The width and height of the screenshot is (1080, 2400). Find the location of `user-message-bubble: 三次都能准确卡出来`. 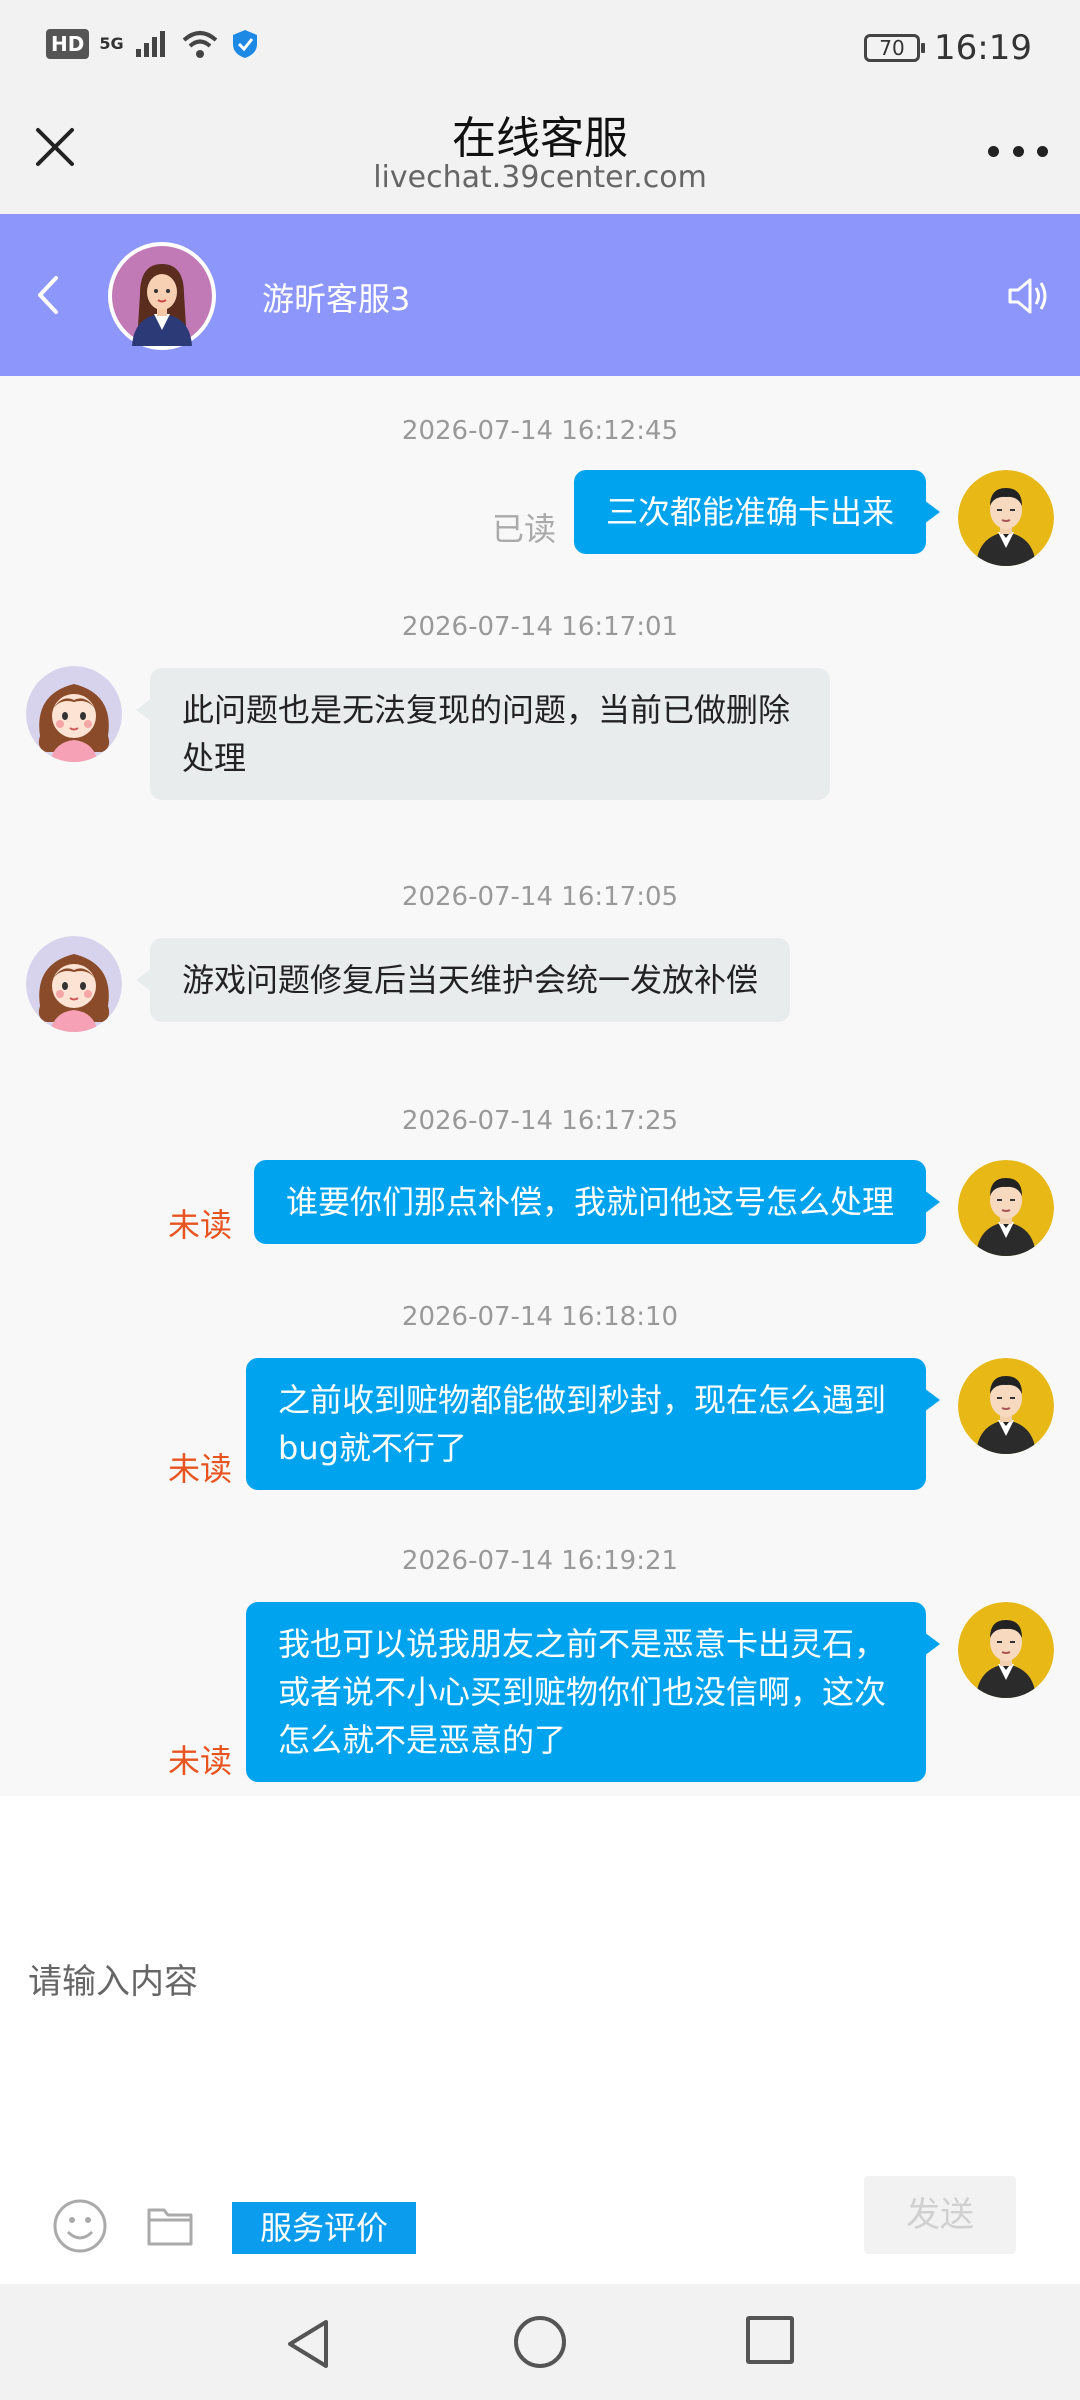

user-message-bubble: 三次都能准确卡出来 is located at coordinates (757, 512).